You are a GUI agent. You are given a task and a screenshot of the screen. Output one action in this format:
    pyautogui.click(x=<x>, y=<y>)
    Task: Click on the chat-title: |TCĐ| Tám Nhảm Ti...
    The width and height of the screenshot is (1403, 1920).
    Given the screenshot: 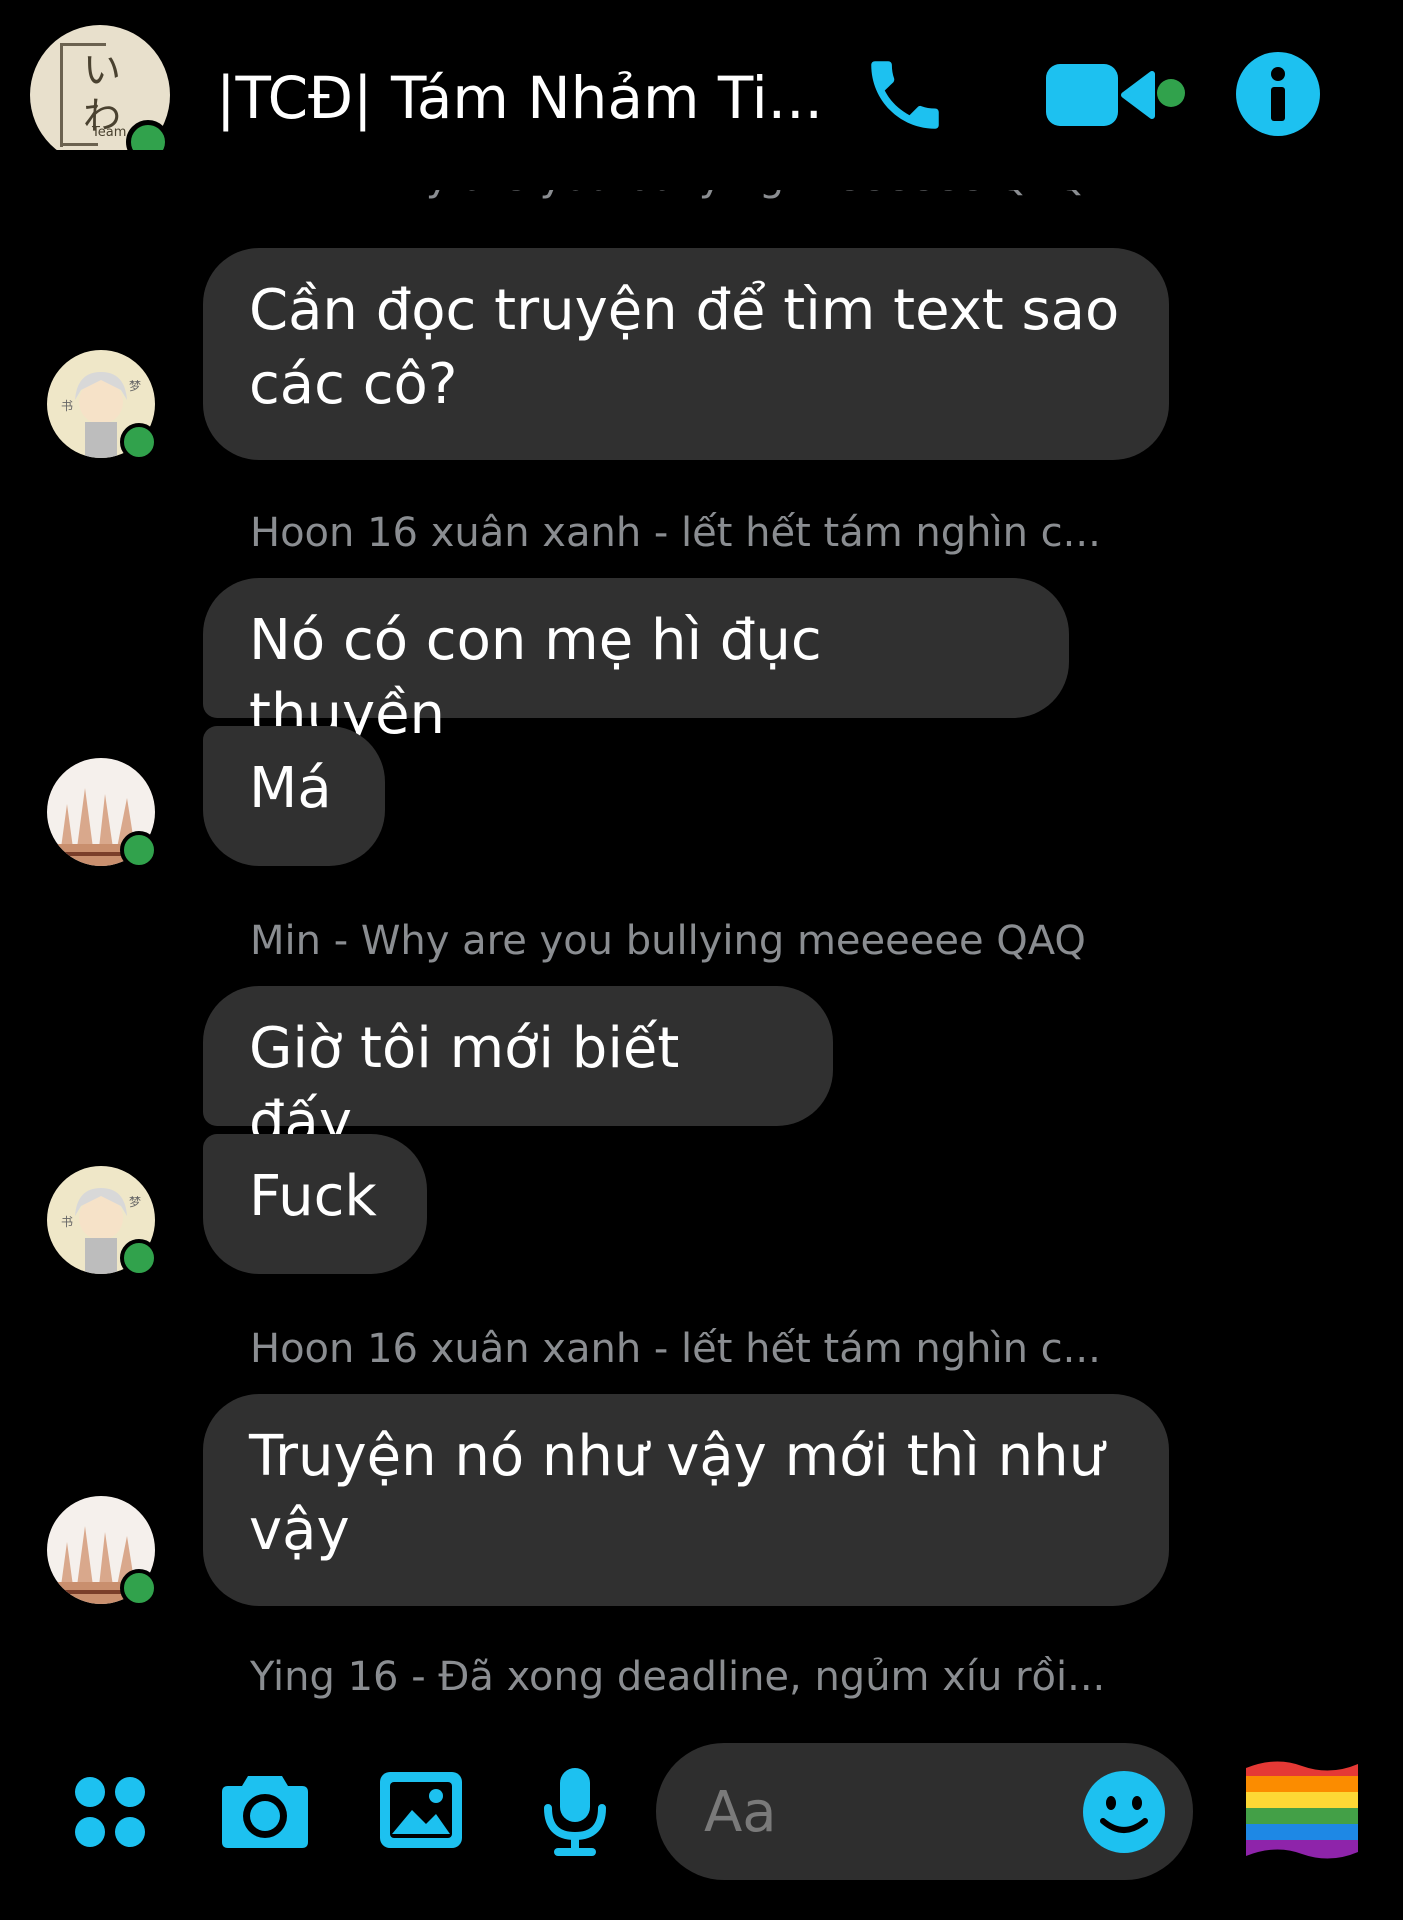 What is the action you would take?
    pyautogui.click(x=519, y=98)
    